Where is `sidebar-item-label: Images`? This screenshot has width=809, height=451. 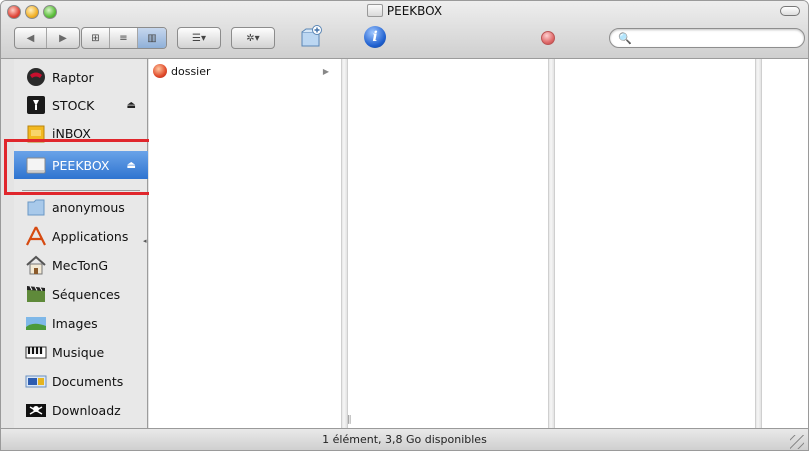 sidebar-item-label: Images is located at coordinates (75, 323).